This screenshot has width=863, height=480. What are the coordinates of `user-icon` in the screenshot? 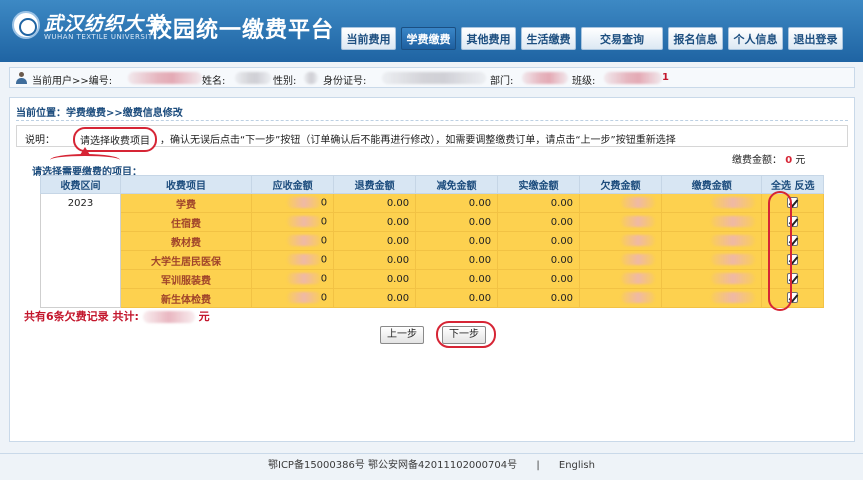 It's located at (21, 78).